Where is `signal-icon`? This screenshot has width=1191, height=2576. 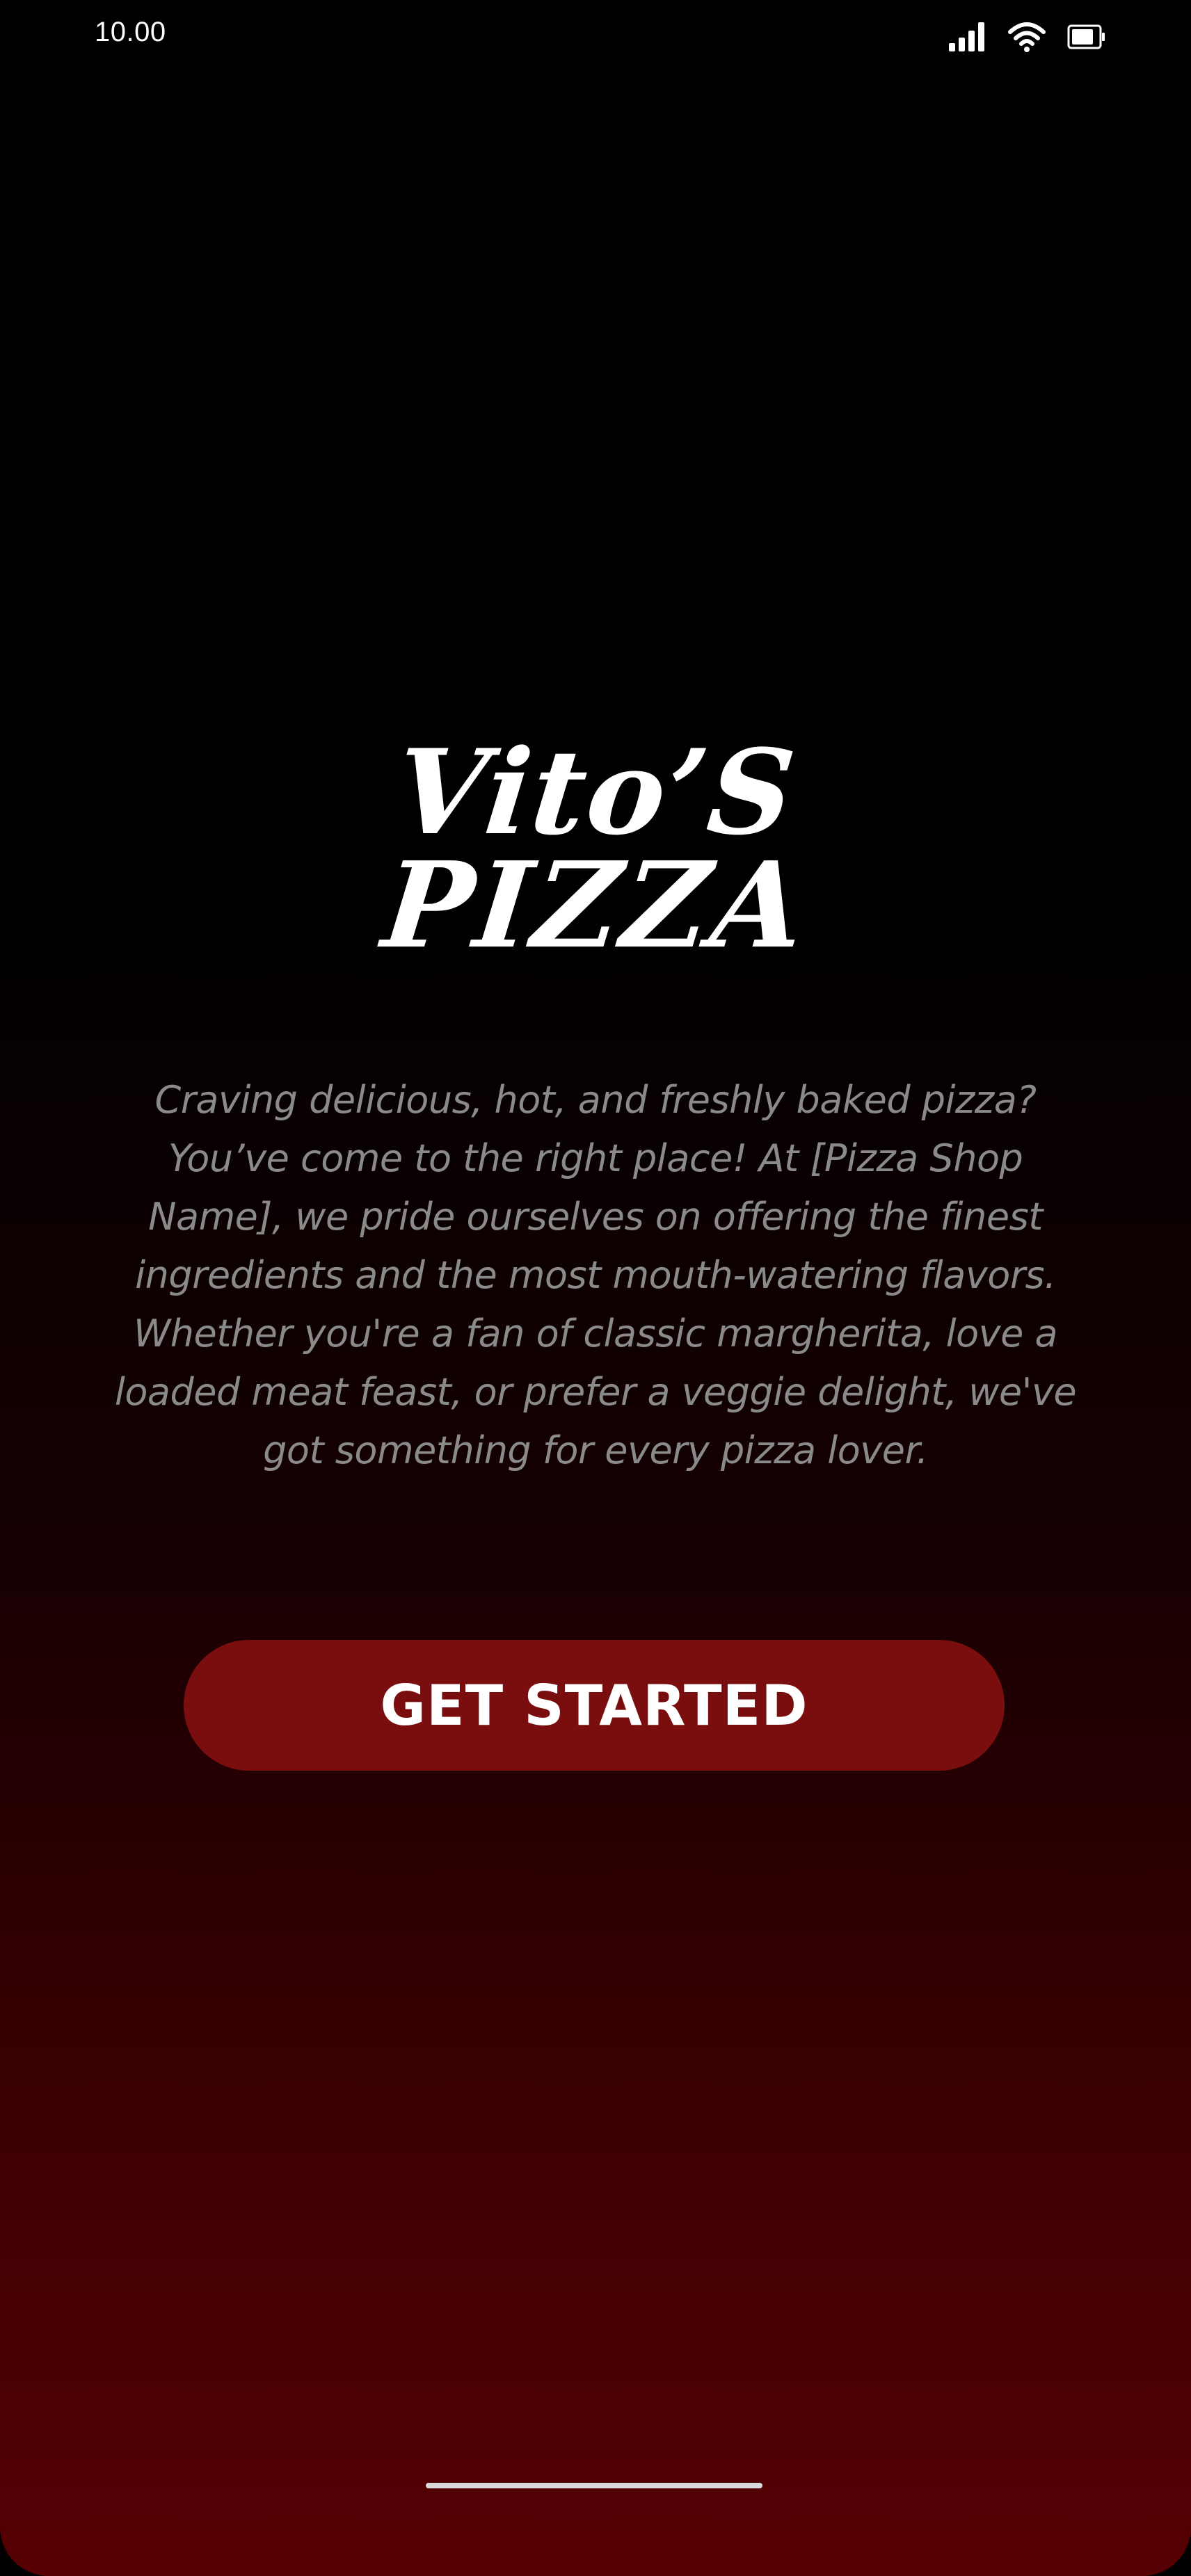 signal-icon is located at coordinates (966, 36).